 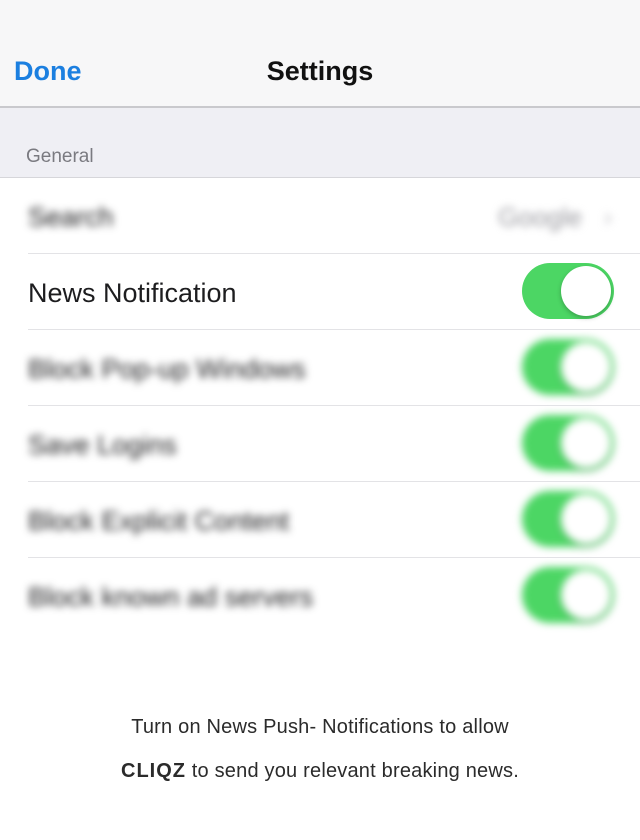 I want to click on block-popups-toggle, so click(x=568, y=367).